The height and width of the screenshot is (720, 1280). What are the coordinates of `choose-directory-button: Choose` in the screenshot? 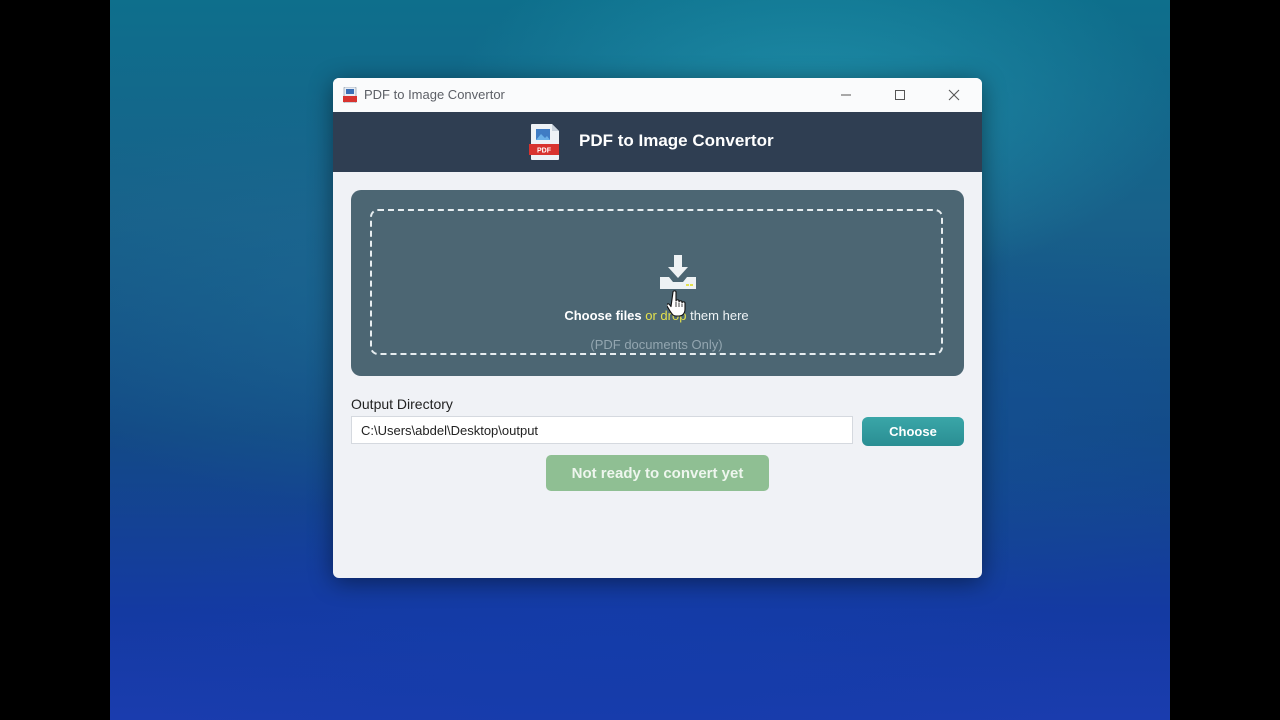 It's located at (913, 431).